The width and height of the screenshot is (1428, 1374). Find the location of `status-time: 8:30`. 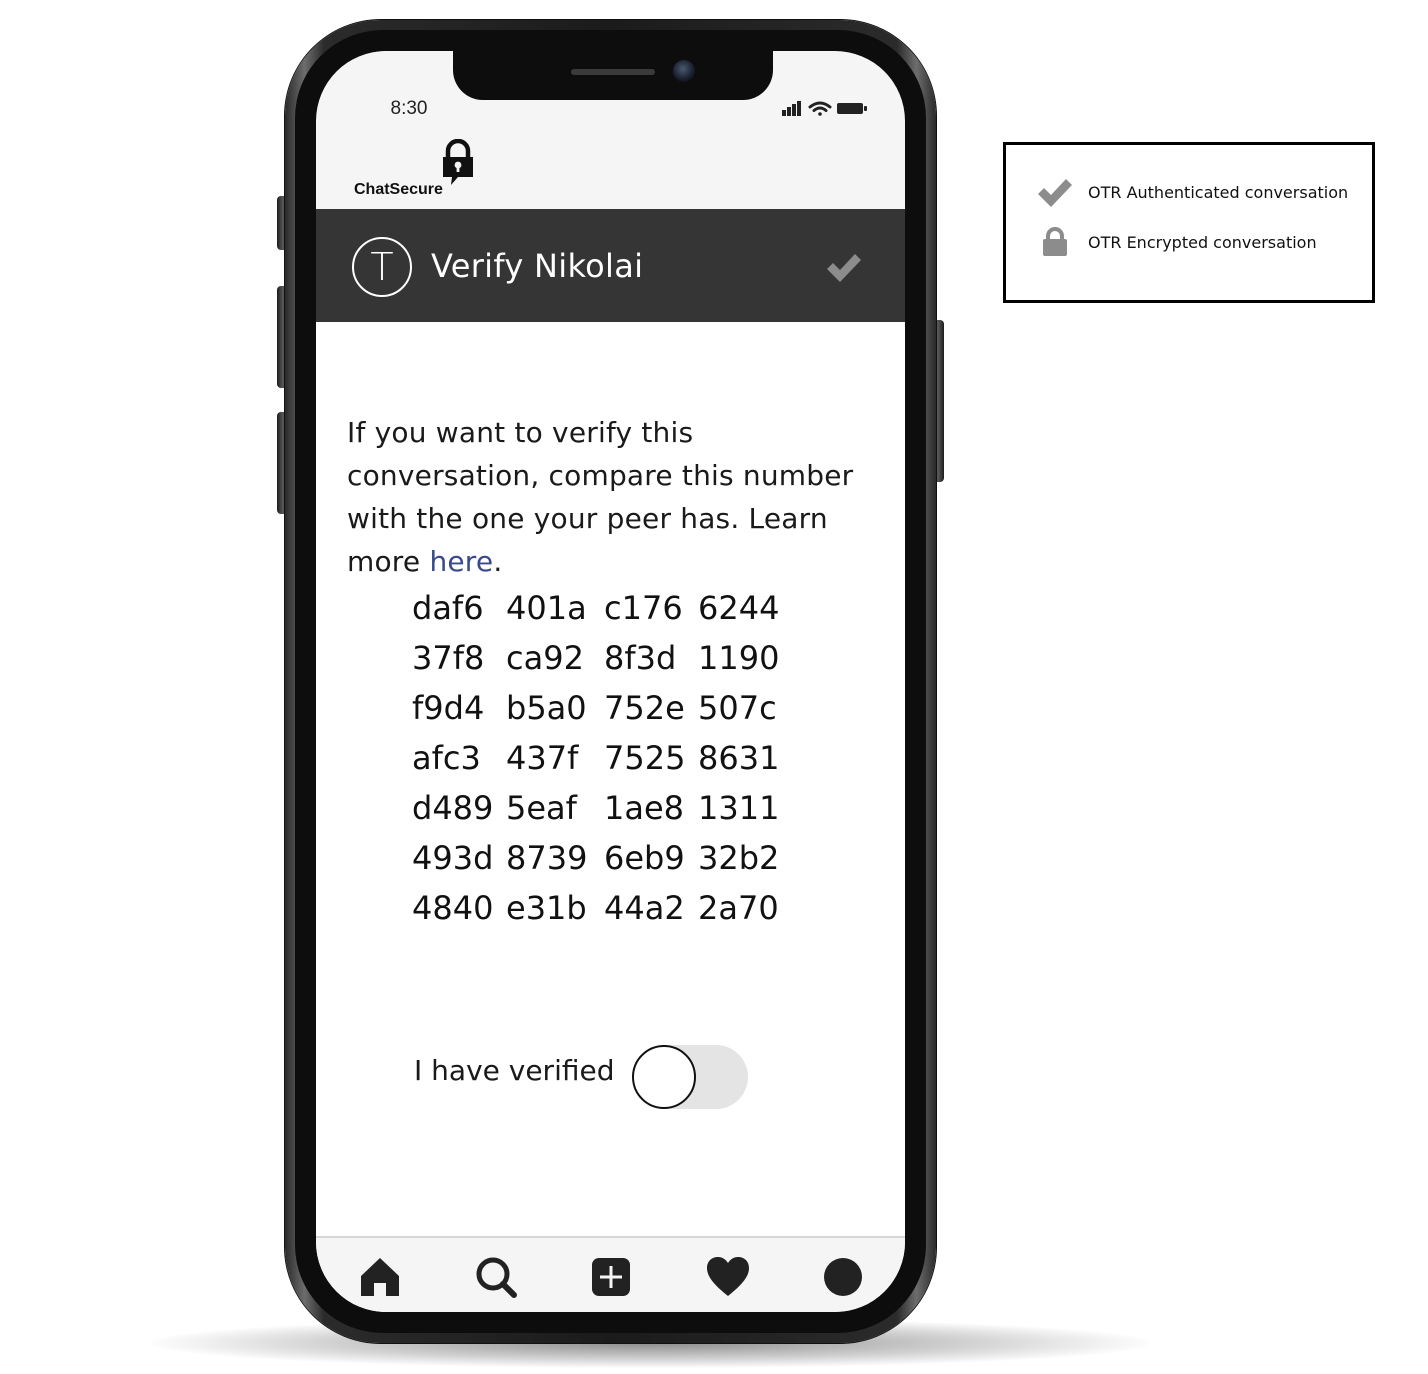

status-time: 8:30 is located at coordinates (409, 108).